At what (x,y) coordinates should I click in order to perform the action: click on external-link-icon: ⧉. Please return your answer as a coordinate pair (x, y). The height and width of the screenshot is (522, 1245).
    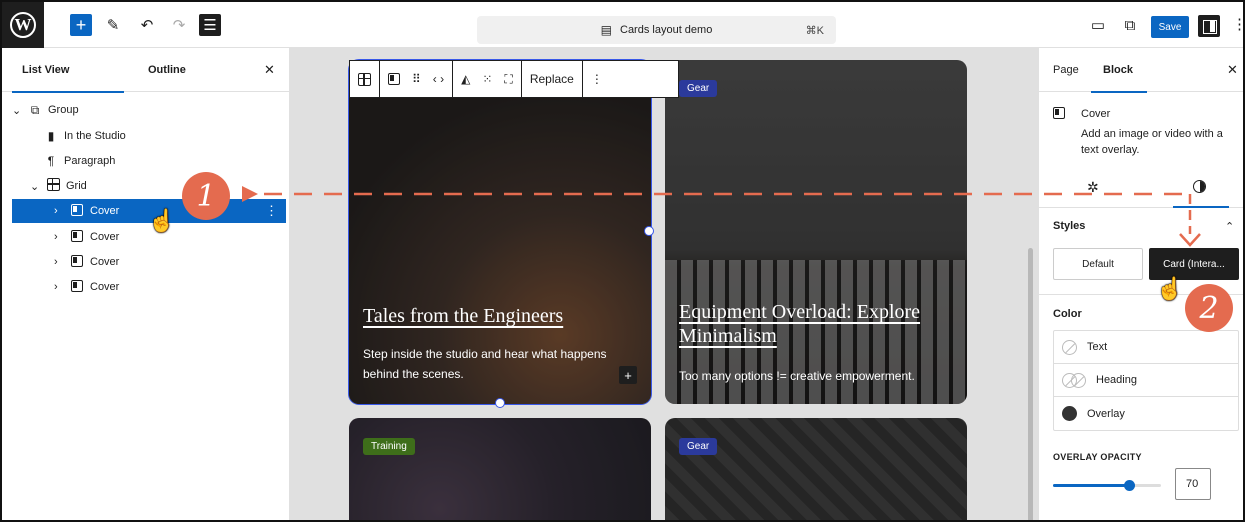
    Looking at the image, I should click on (1130, 25).